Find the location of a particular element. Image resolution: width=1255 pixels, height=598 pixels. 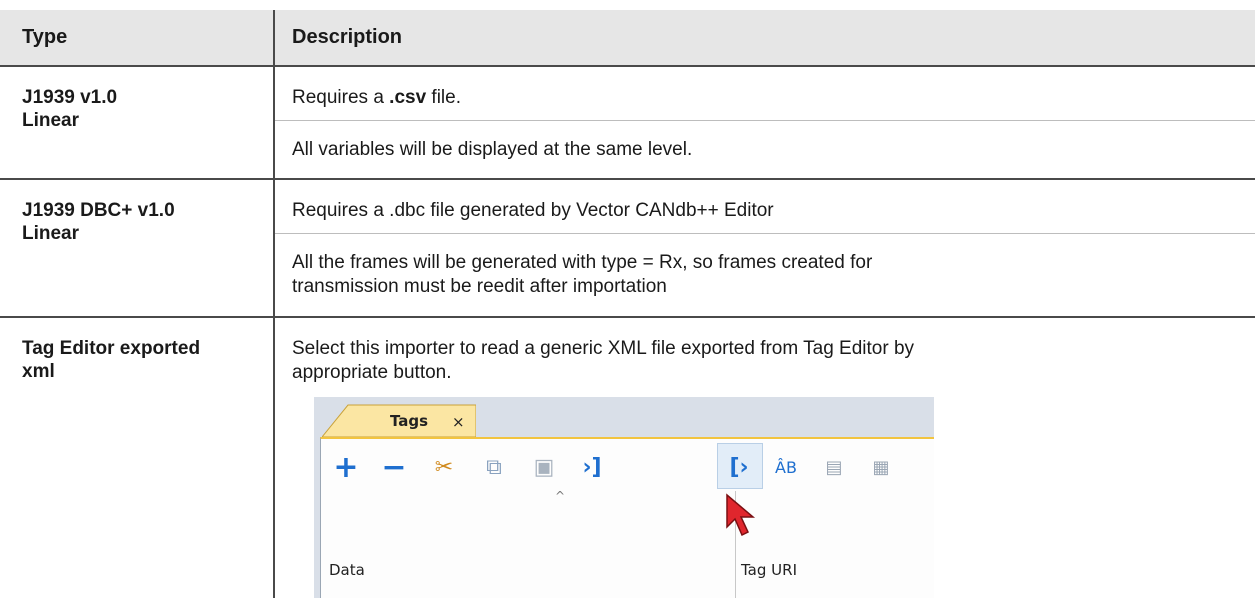

minus-icon: − is located at coordinates (394, 468).